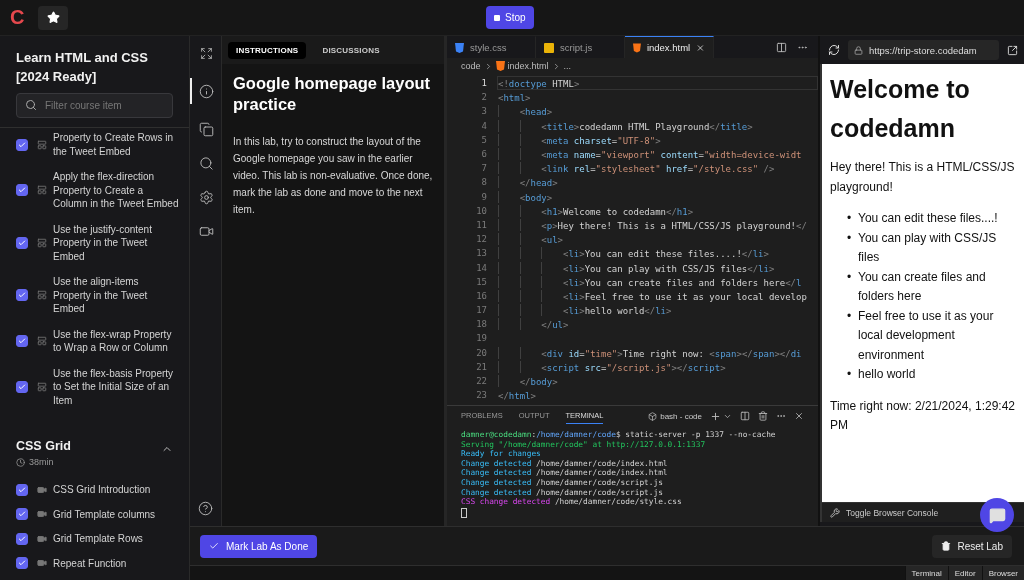  Describe the element at coordinates (464, 512) in the screenshot. I see `cursor` at that location.